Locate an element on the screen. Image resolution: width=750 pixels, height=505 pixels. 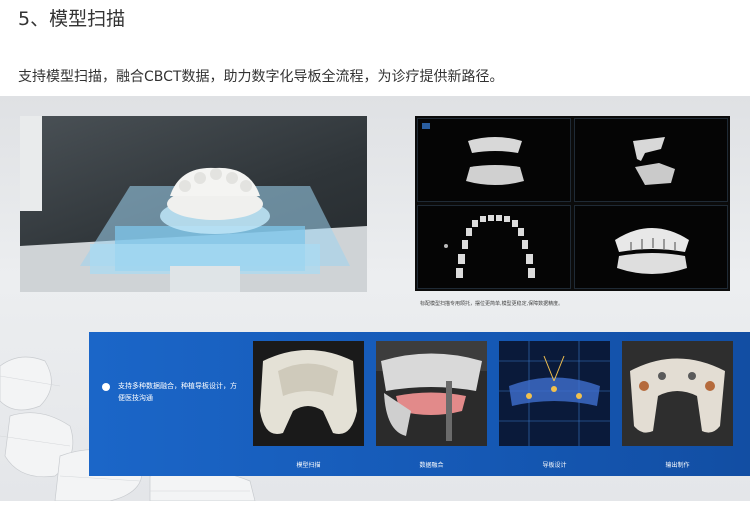
printed-guide-image is located at coordinates (677, 393).